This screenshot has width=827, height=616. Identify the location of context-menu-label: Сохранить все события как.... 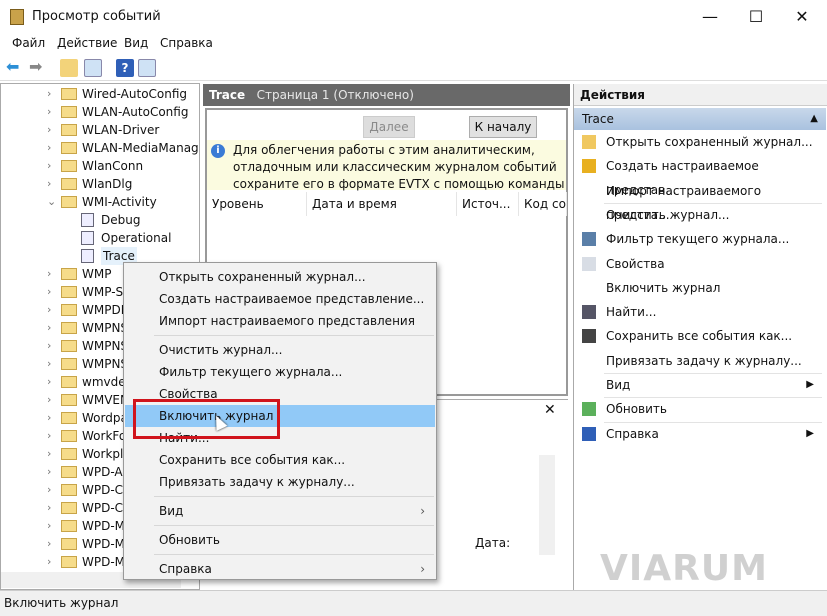
(252, 460).